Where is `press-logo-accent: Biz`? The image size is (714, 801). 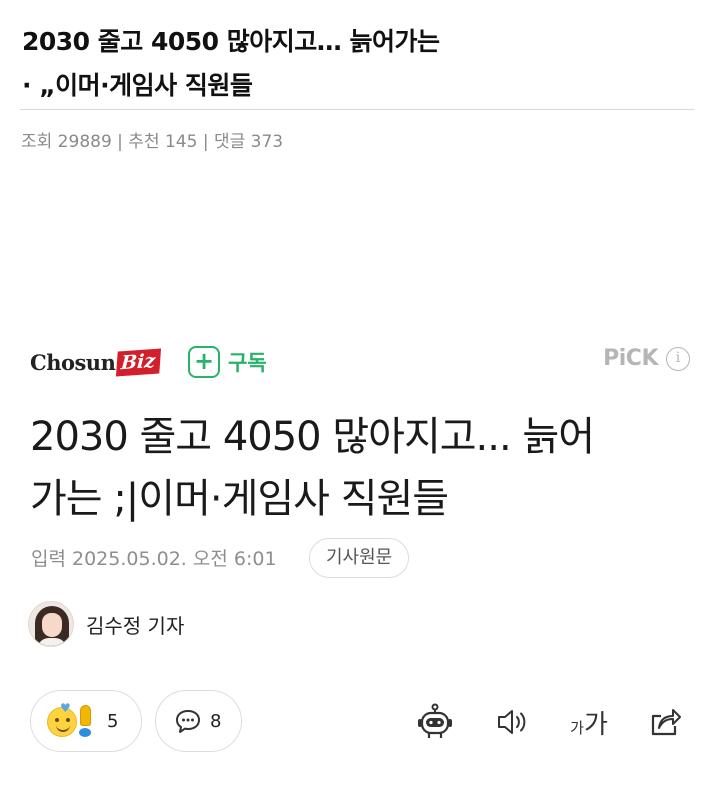 press-logo-accent: Biz is located at coordinates (139, 362).